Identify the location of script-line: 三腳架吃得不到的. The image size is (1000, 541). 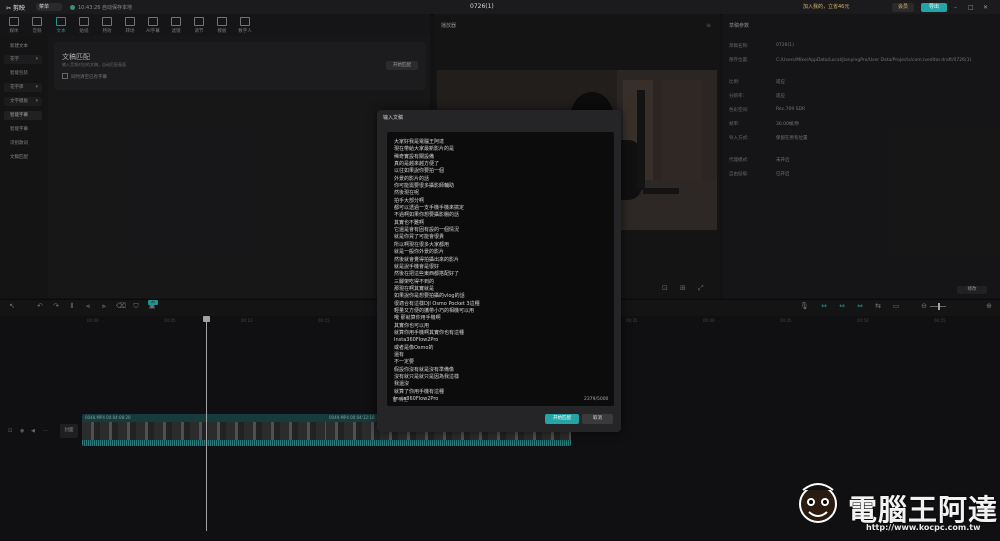
(414, 281).